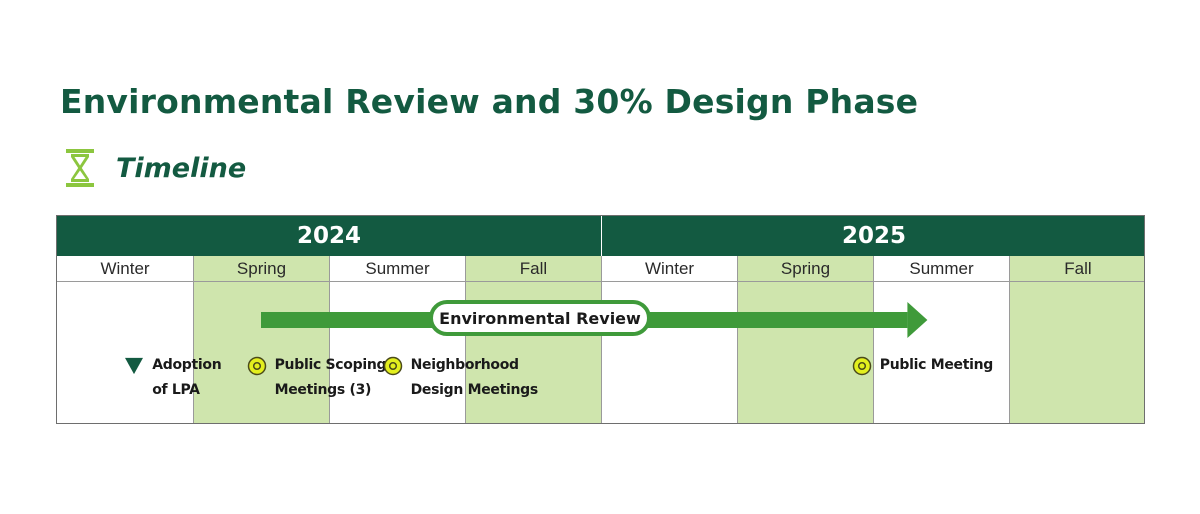 The width and height of the screenshot is (1200, 514). What do you see at coordinates (474, 378) in the screenshot?
I see `milestone-label: Neighborhood Design Meetings` at bounding box center [474, 378].